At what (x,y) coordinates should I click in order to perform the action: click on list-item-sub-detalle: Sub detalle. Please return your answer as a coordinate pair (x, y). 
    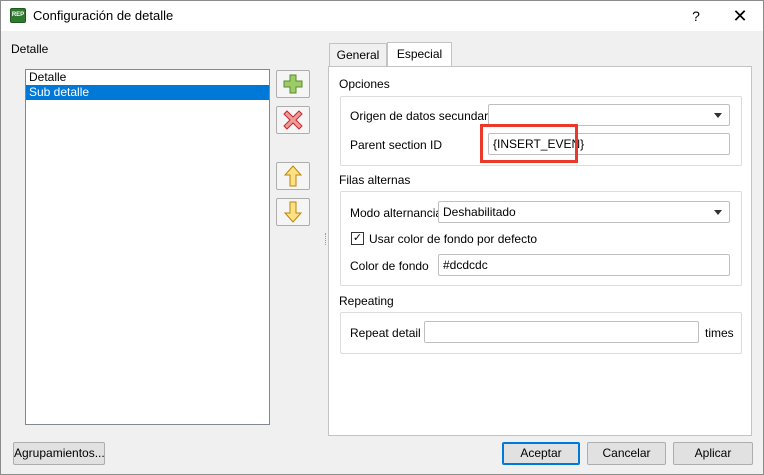
    Looking at the image, I should click on (147, 92).